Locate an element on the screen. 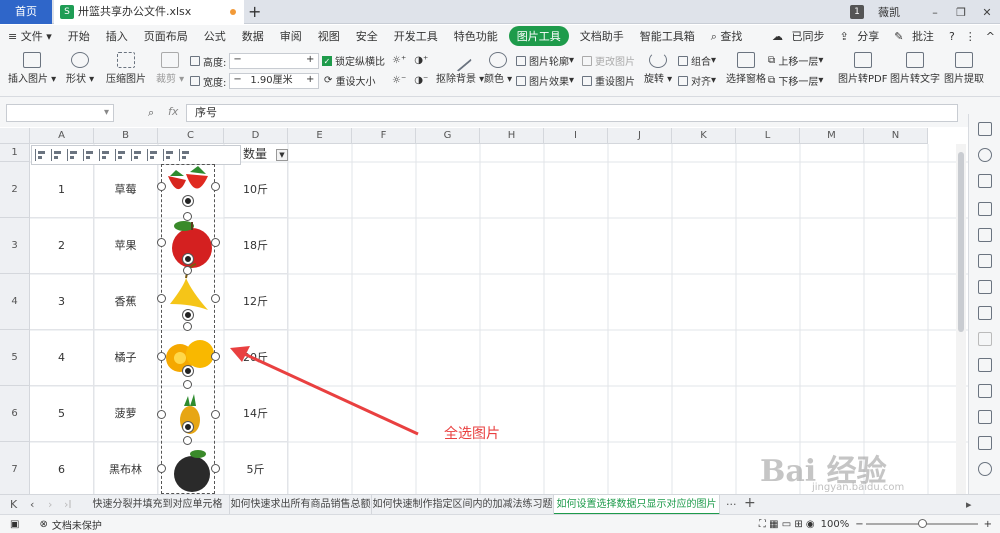 This screenshot has width=1000, height=533. align-more-icon is located at coordinates (185, 155).